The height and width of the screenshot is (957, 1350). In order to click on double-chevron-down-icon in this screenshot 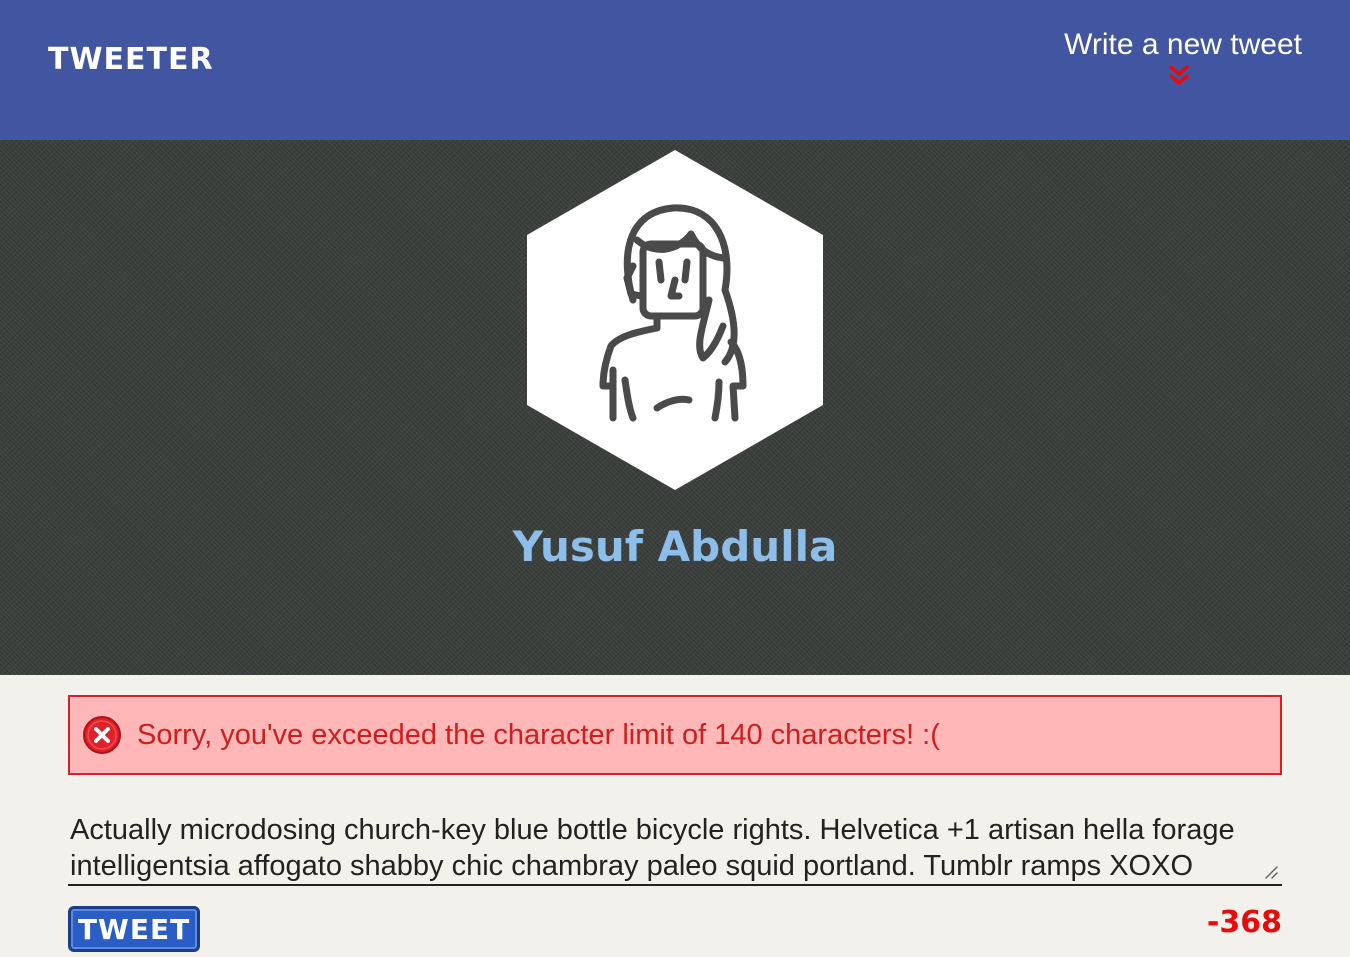, I will do `click(1179, 77)`.